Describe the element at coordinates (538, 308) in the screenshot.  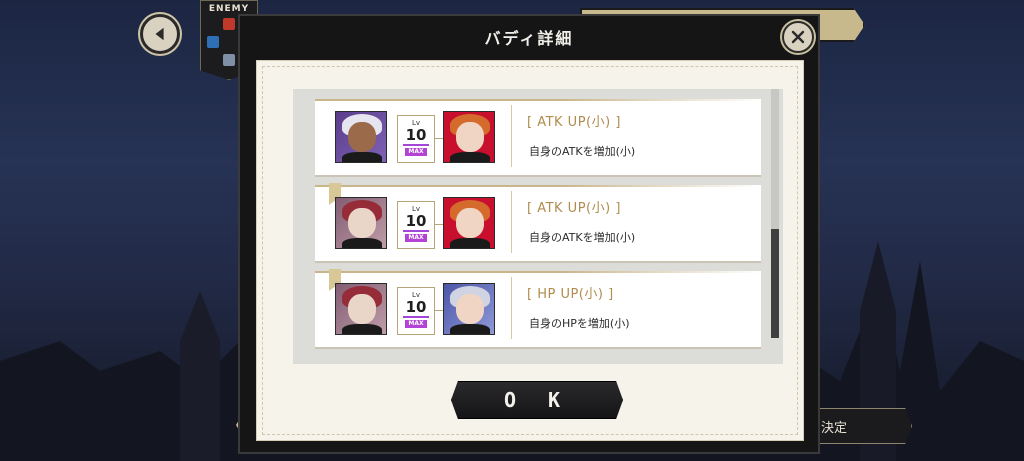
I see `buddy-row: Lv 10 MAX [ HP UP(小) ] 自身のHPを増加(小)` at that location.